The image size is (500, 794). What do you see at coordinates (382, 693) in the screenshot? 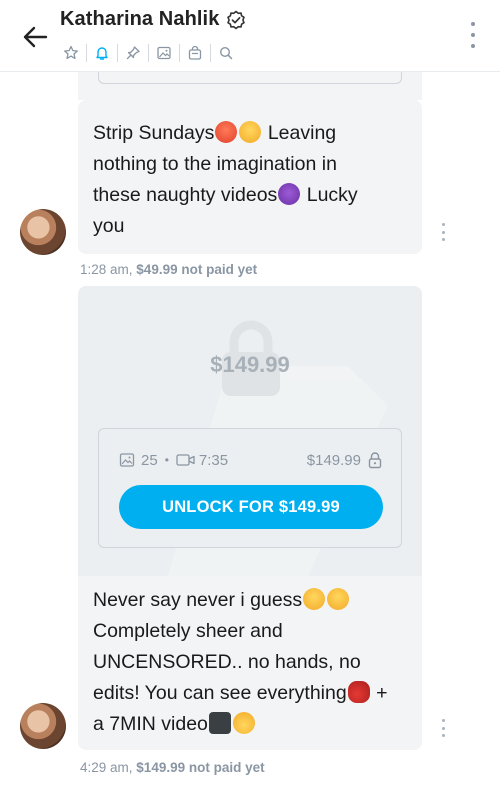
I see `message-line: +` at bounding box center [382, 693].